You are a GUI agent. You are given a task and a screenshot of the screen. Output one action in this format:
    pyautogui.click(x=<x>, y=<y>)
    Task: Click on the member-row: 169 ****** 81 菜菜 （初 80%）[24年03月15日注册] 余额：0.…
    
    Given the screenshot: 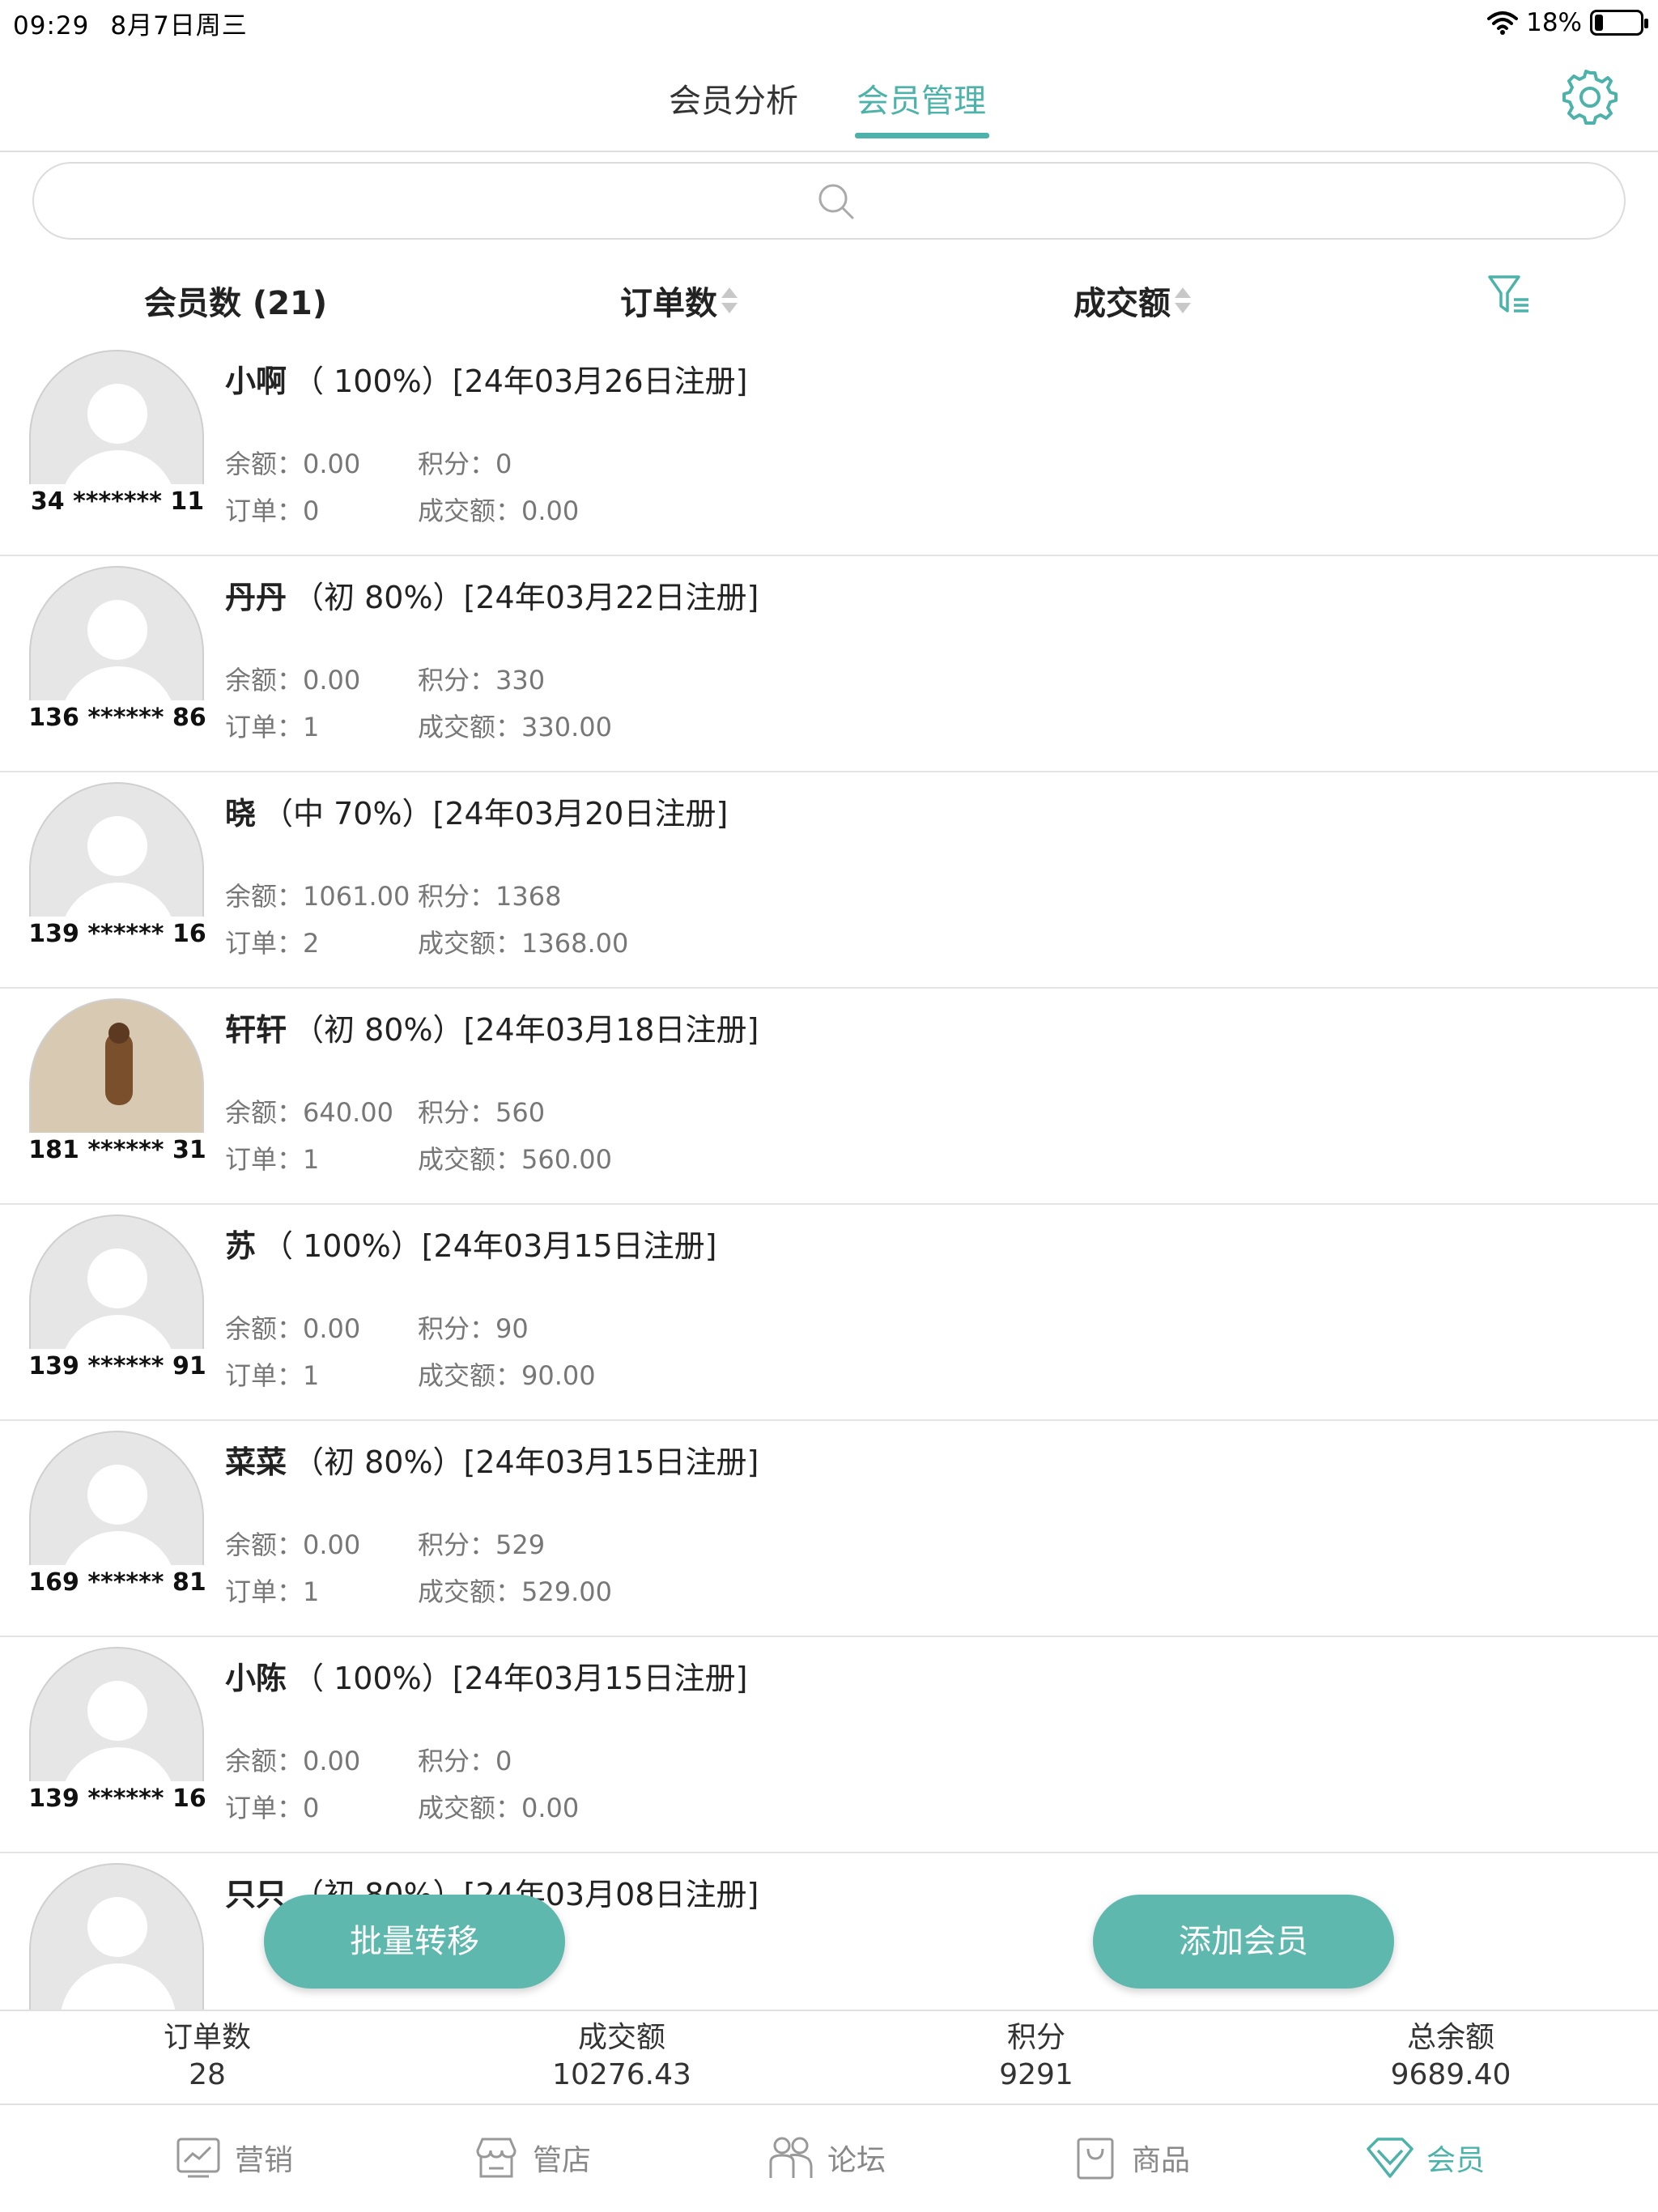 What is the action you would take?
    pyautogui.click(x=829, y=1529)
    